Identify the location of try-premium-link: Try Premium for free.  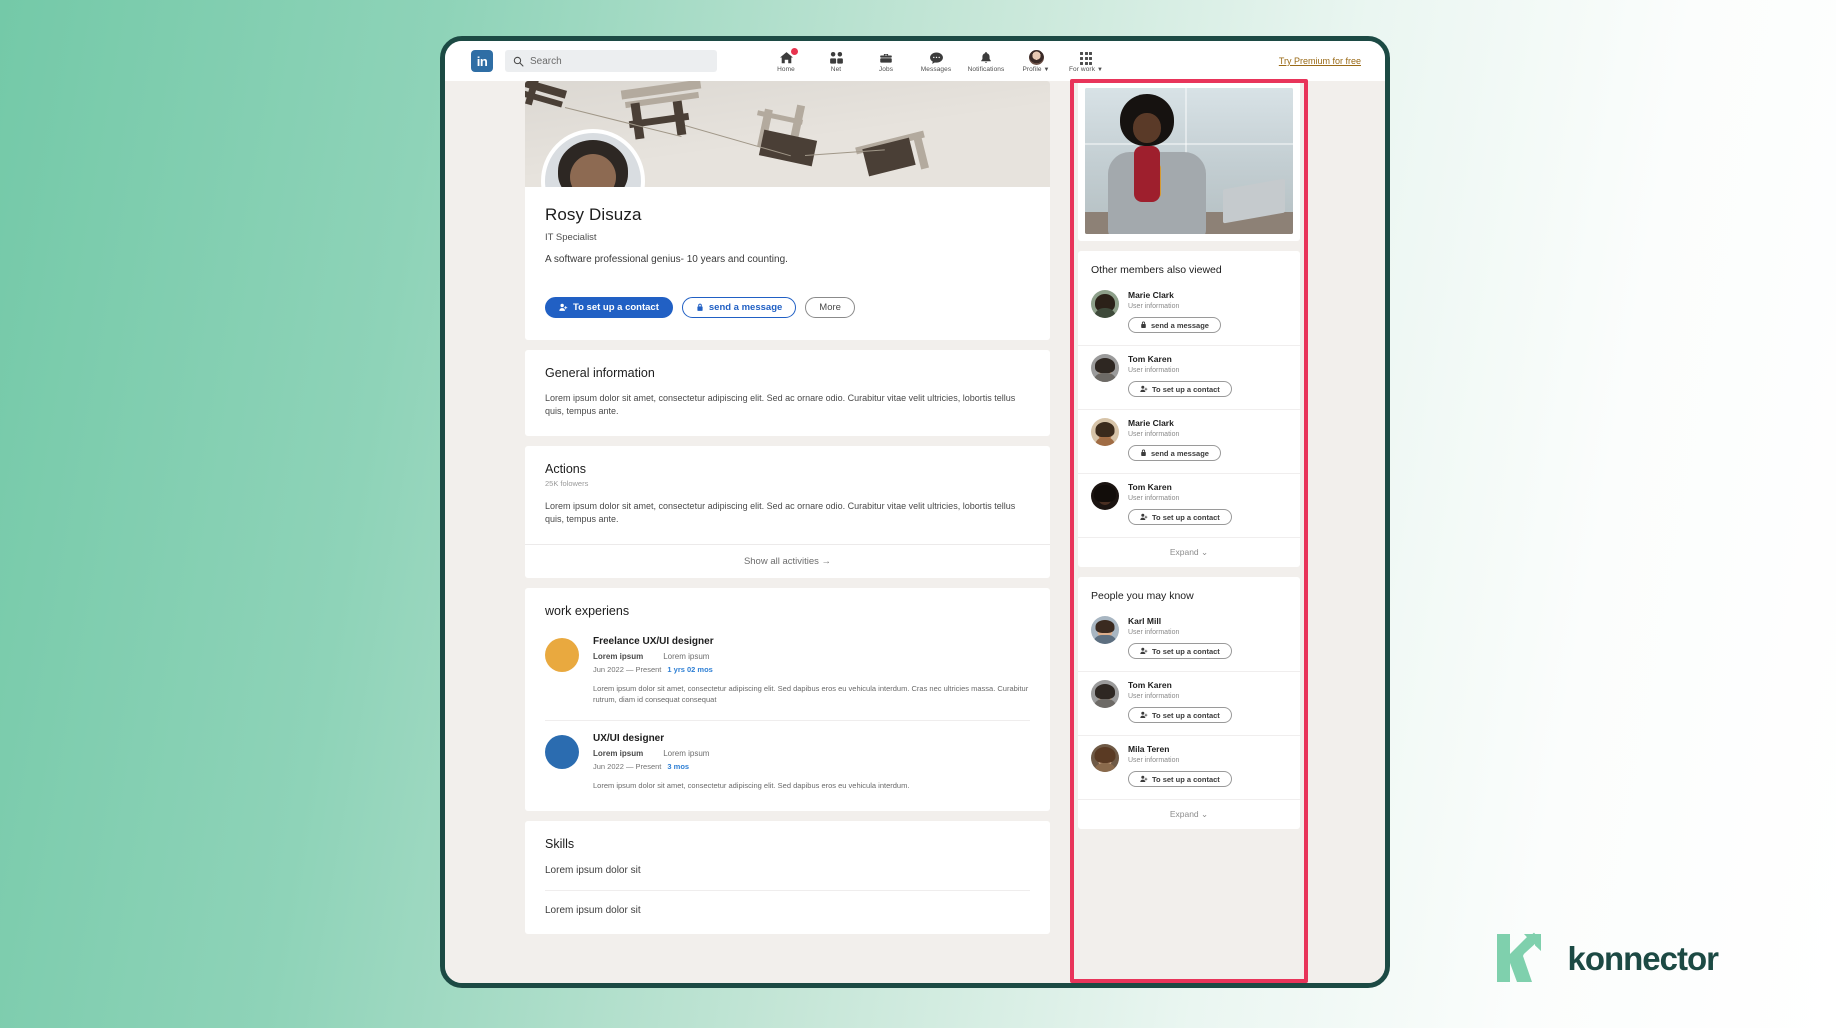
(1320, 61).